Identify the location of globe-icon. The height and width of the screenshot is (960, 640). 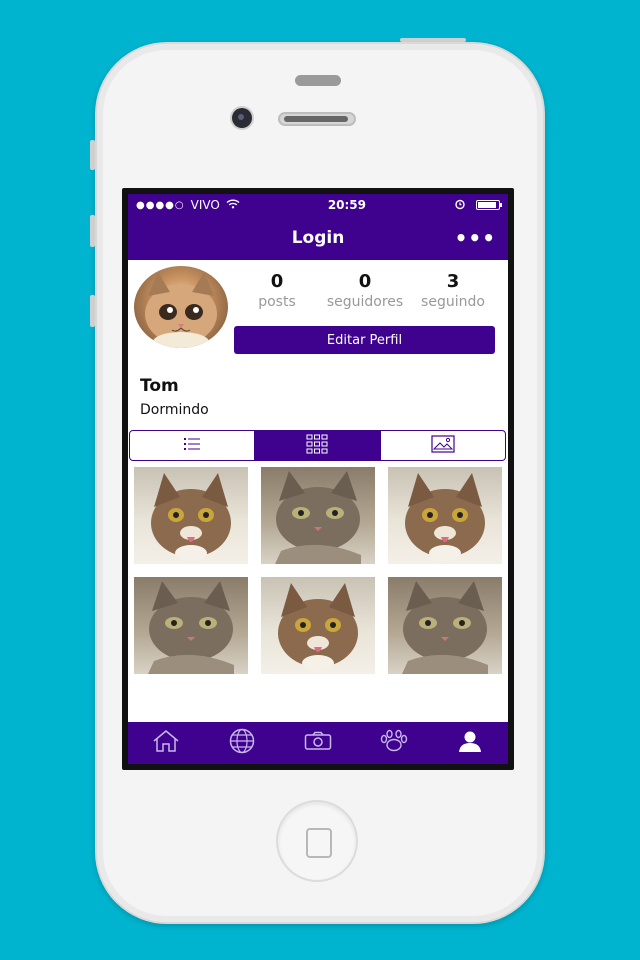
(242, 743).